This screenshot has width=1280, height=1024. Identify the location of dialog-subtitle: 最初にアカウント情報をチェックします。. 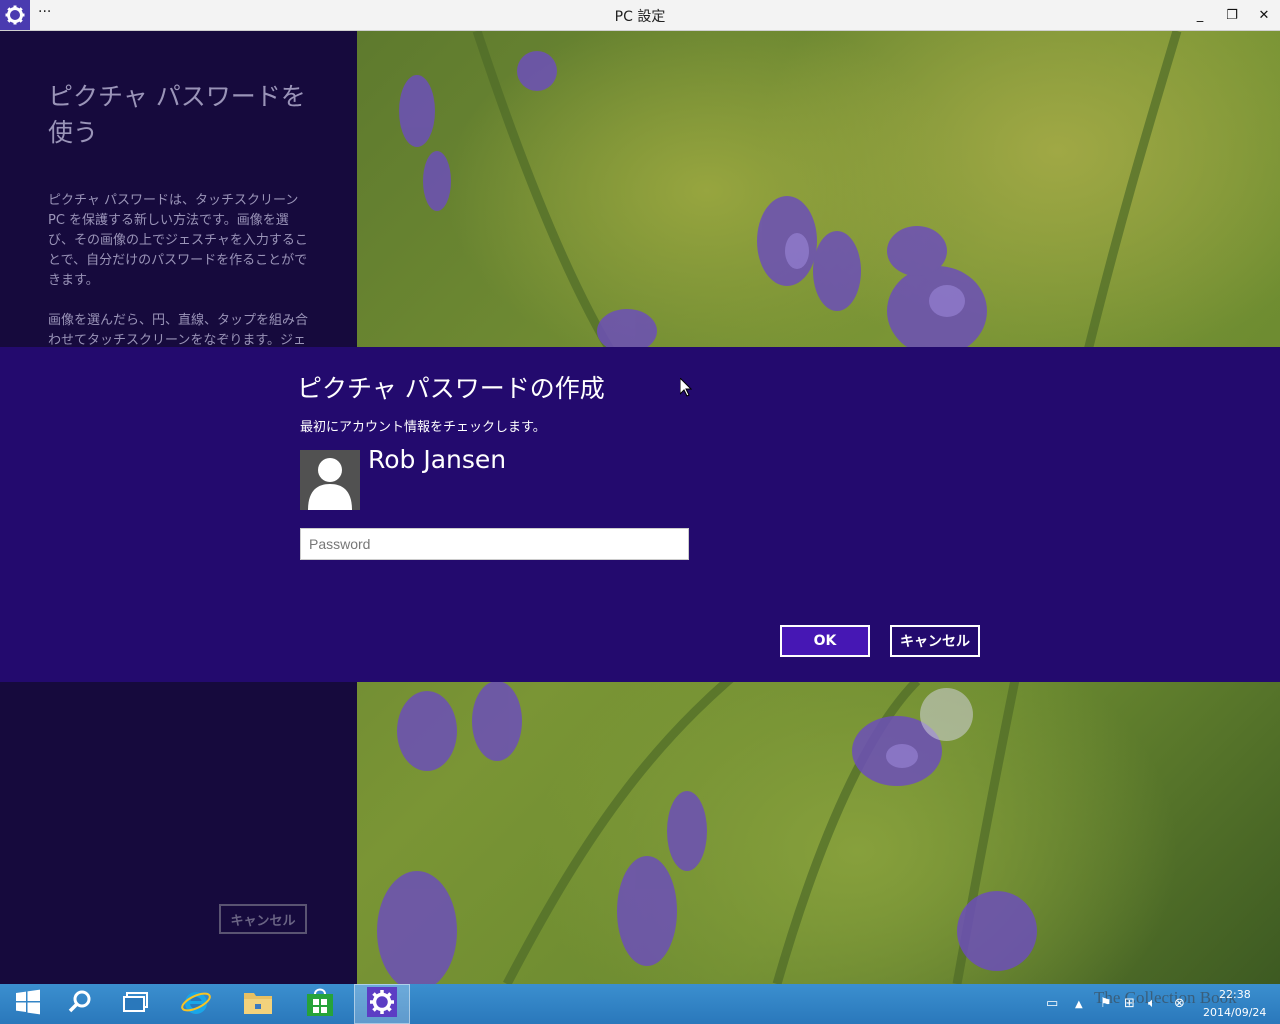
(423, 427).